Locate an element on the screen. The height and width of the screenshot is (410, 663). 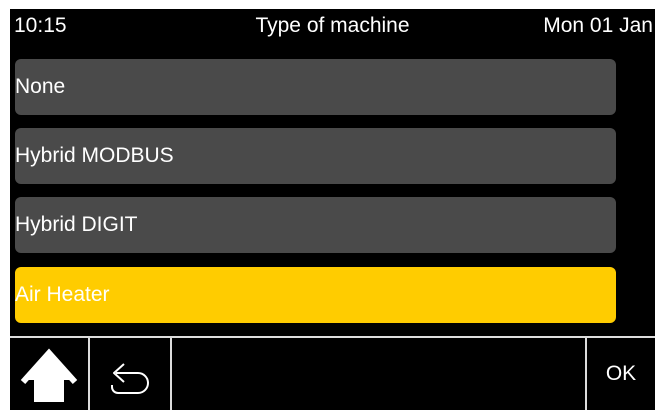
back-arrow-icon is located at coordinates (130, 378).